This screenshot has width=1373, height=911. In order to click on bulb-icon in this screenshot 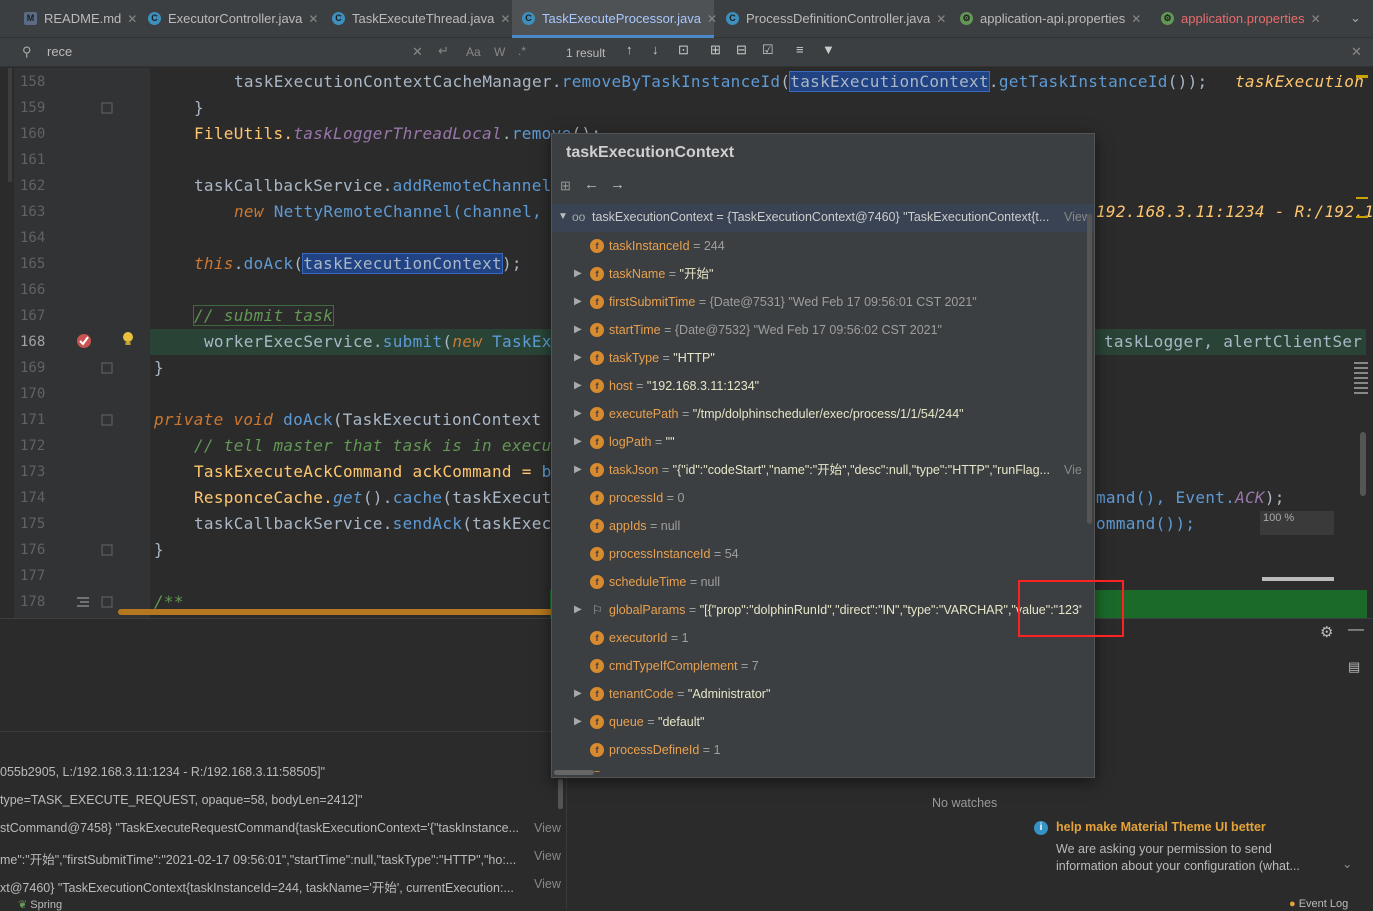, I will do `click(128, 339)`.